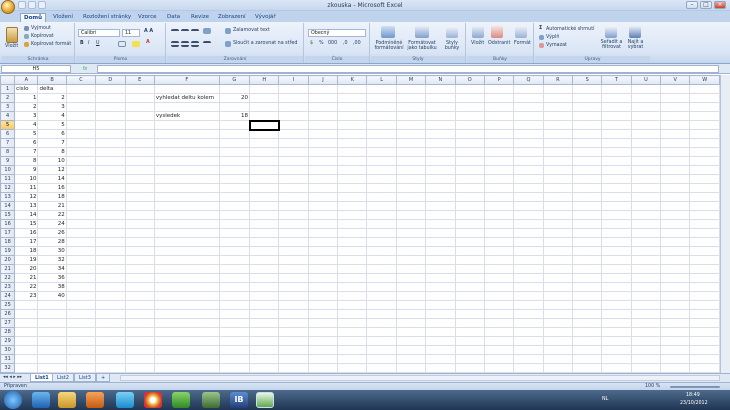  What do you see at coordinates (646, 197) in the screenshot?
I see `cell-u13` at bounding box center [646, 197].